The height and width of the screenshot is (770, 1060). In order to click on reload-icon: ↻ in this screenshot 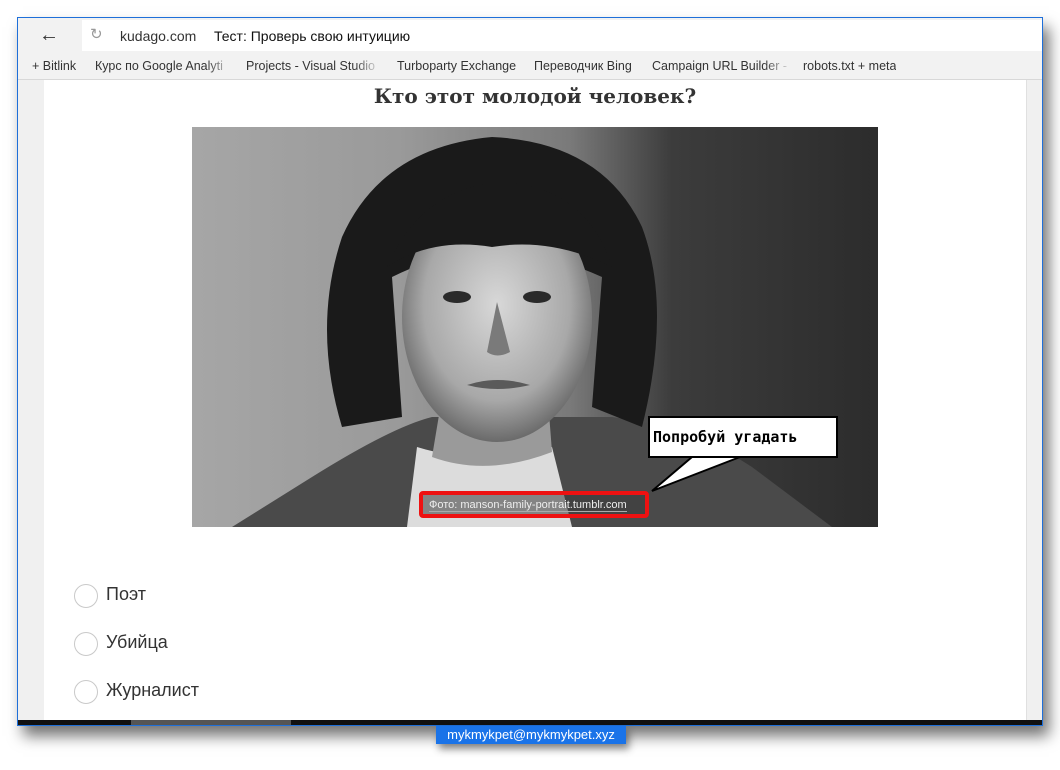, I will do `click(96, 35)`.